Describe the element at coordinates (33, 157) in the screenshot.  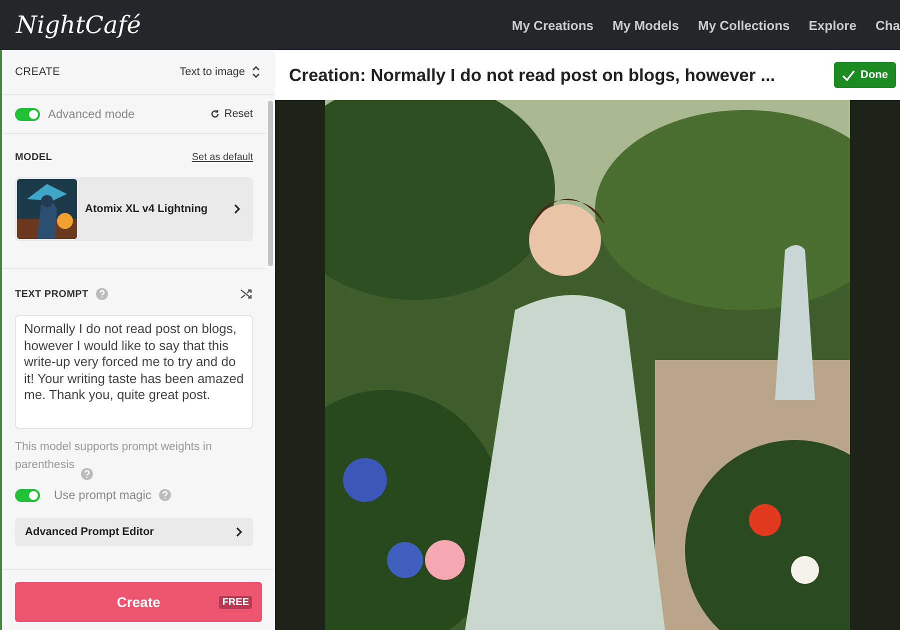
I see `model-heading: MODEL` at that location.